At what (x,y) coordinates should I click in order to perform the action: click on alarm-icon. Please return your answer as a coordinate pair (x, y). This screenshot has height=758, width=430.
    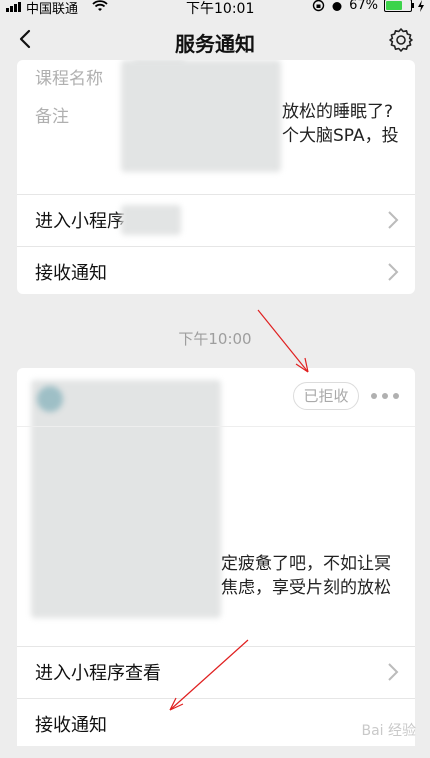
    Looking at the image, I should click on (337, 6).